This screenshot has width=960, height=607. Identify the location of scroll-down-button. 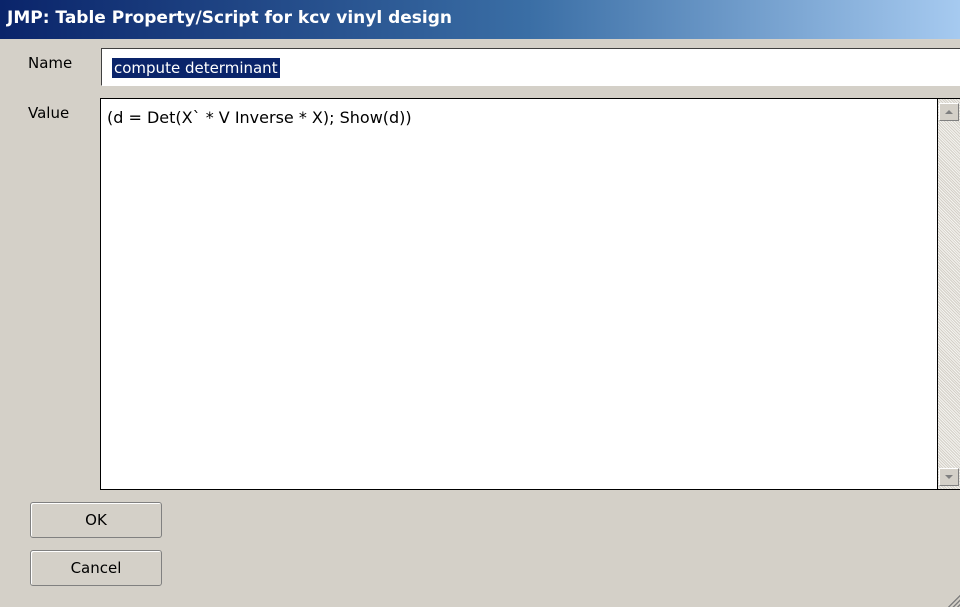
(949, 477).